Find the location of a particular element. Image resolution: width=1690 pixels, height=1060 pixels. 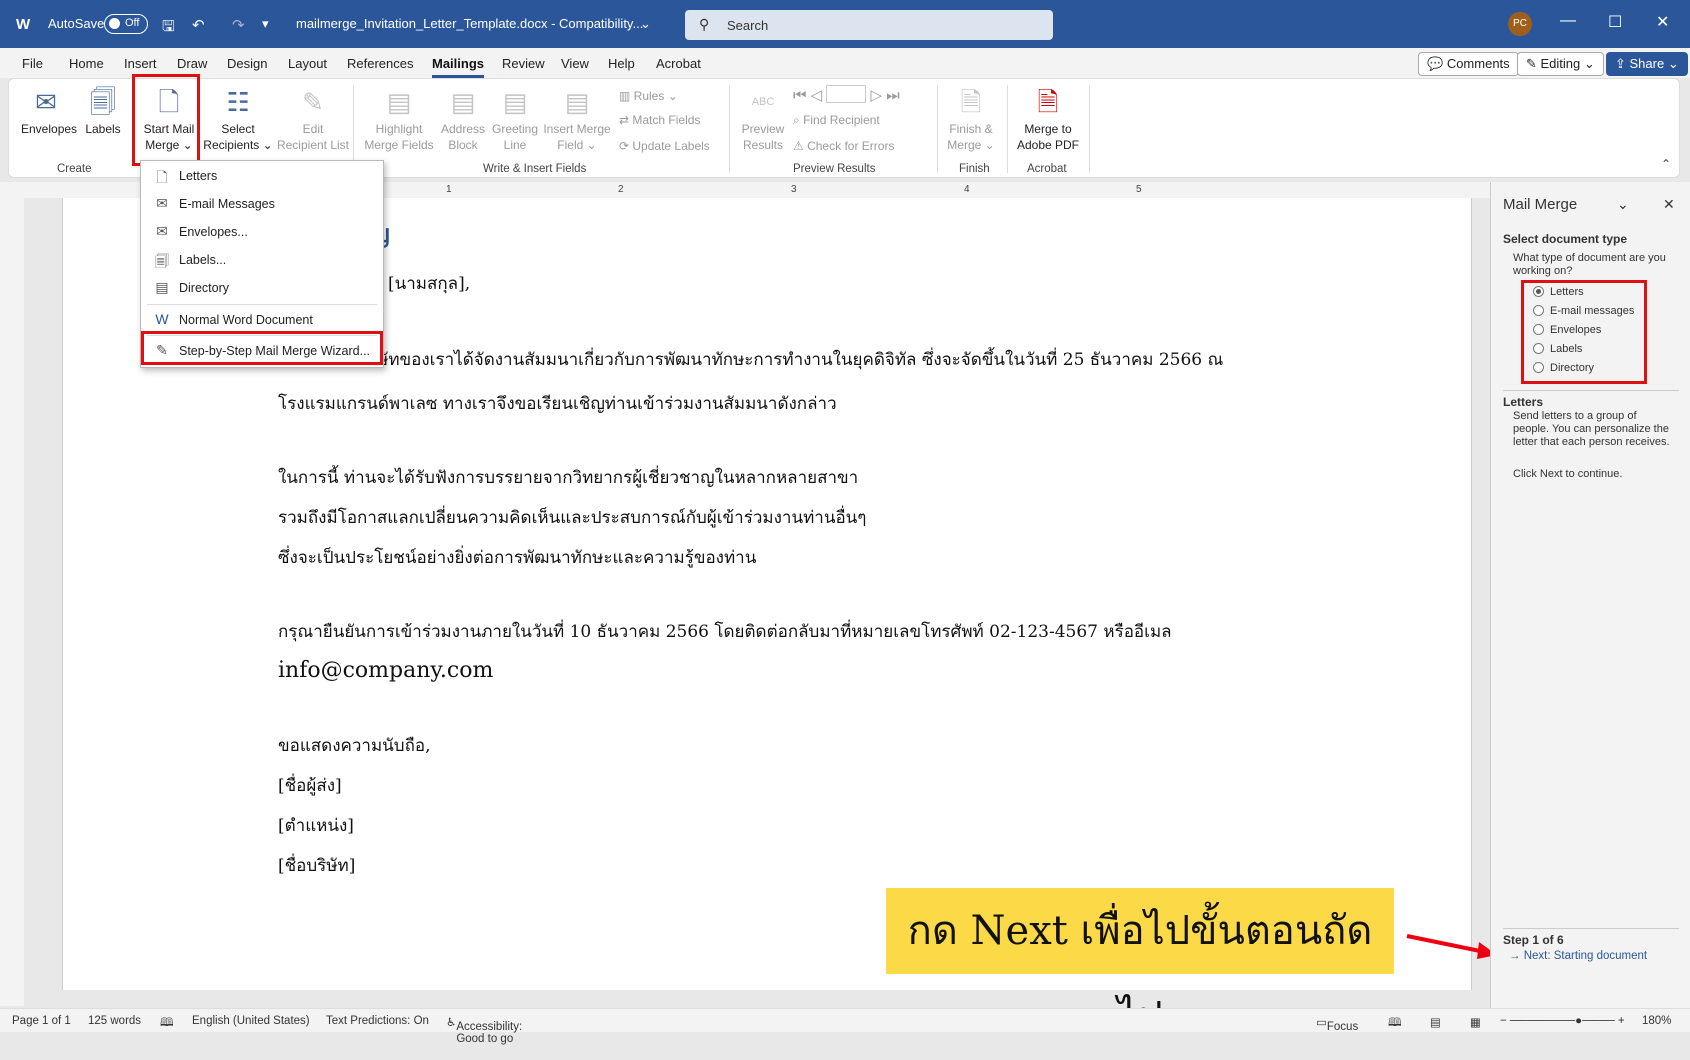

menu-item-letters: 🗋 Letters is located at coordinates (262, 176).